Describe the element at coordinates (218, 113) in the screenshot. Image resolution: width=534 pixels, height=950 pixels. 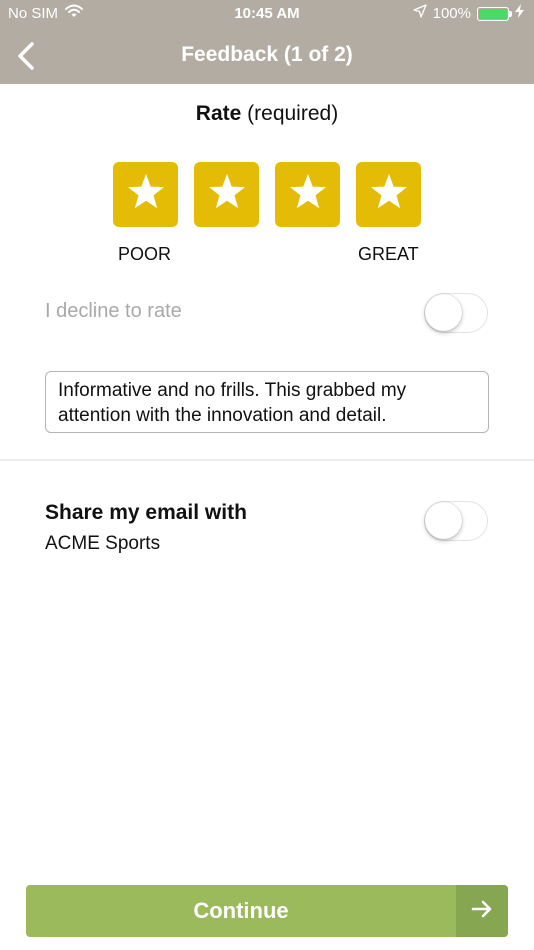
I see `rate-title: Rate` at that location.